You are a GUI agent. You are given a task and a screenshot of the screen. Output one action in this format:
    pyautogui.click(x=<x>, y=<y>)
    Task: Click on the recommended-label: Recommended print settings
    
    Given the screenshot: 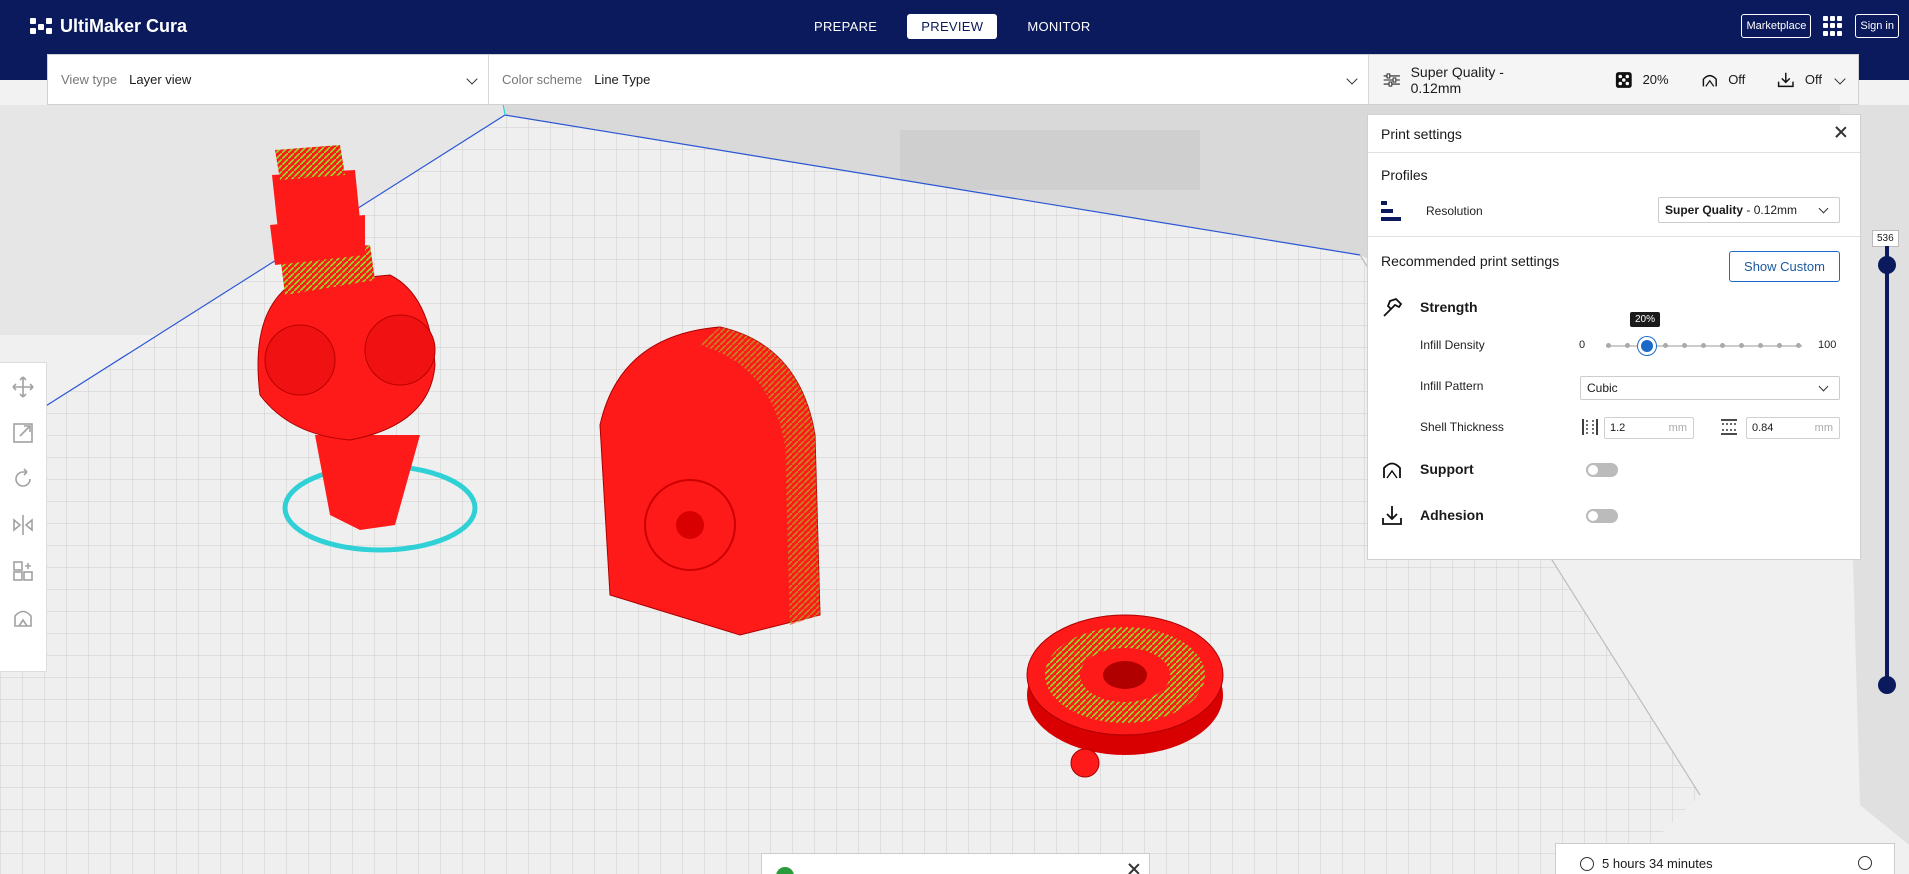 What is the action you would take?
    pyautogui.click(x=1470, y=261)
    